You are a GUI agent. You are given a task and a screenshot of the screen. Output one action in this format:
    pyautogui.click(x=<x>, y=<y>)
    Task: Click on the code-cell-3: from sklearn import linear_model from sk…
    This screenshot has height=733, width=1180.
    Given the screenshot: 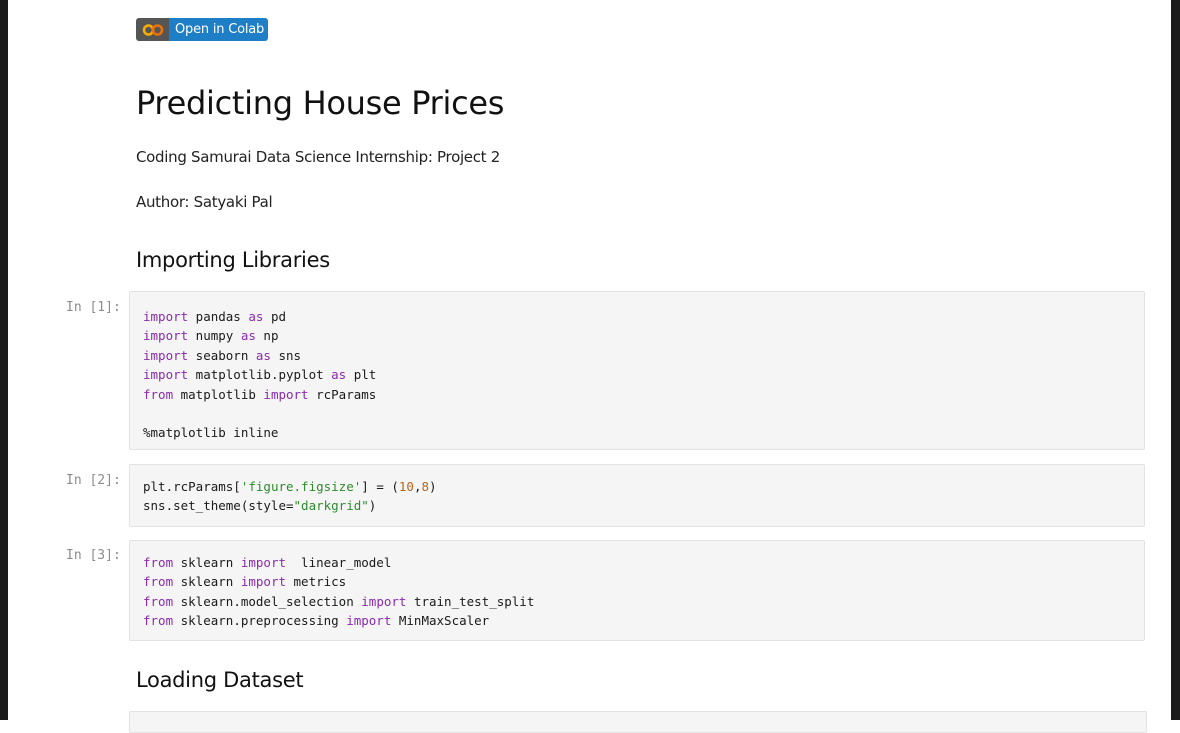 What is the action you would take?
    pyautogui.click(x=637, y=590)
    